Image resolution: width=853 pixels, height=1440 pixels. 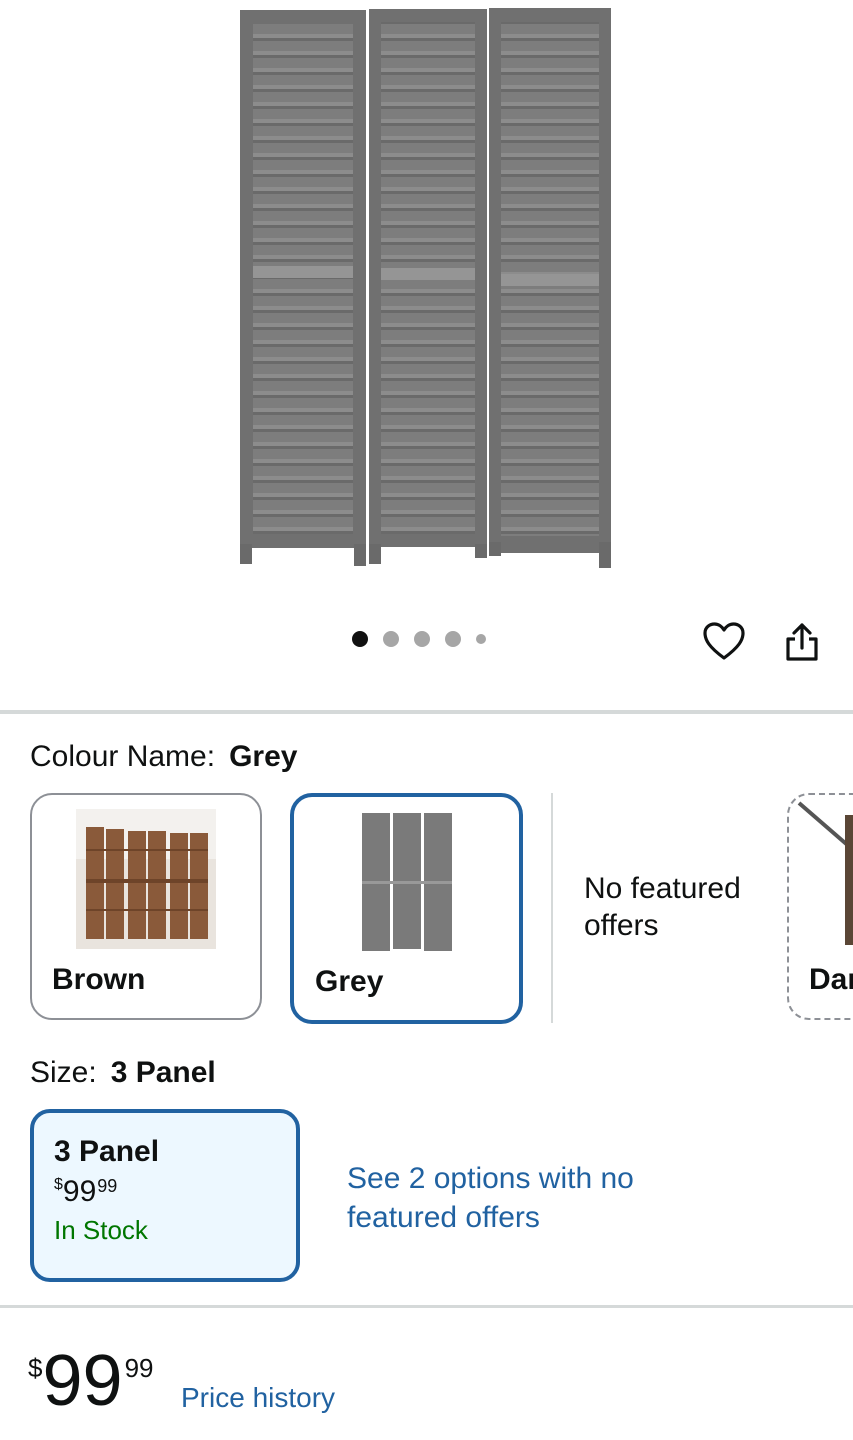 What do you see at coordinates (552, 908) in the screenshot?
I see `swatch-separator` at bounding box center [552, 908].